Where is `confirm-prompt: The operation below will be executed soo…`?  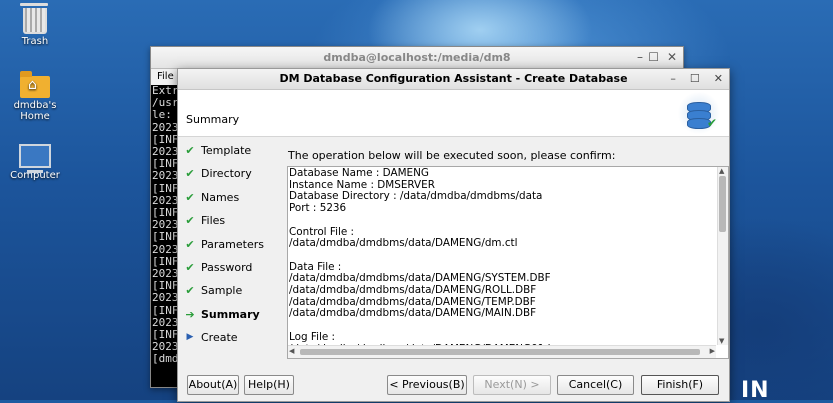
confirm-prompt: The operation below will be executed soo… is located at coordinates (452, 155).